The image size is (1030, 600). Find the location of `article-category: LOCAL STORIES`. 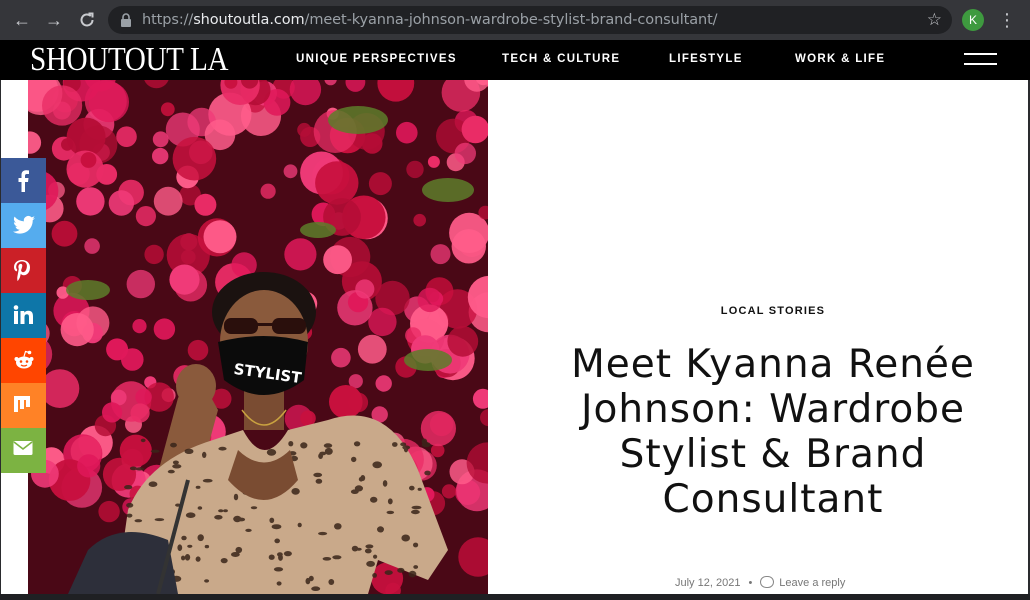

article-category: LOCAL STORIES is located at coordinates (759, 311).